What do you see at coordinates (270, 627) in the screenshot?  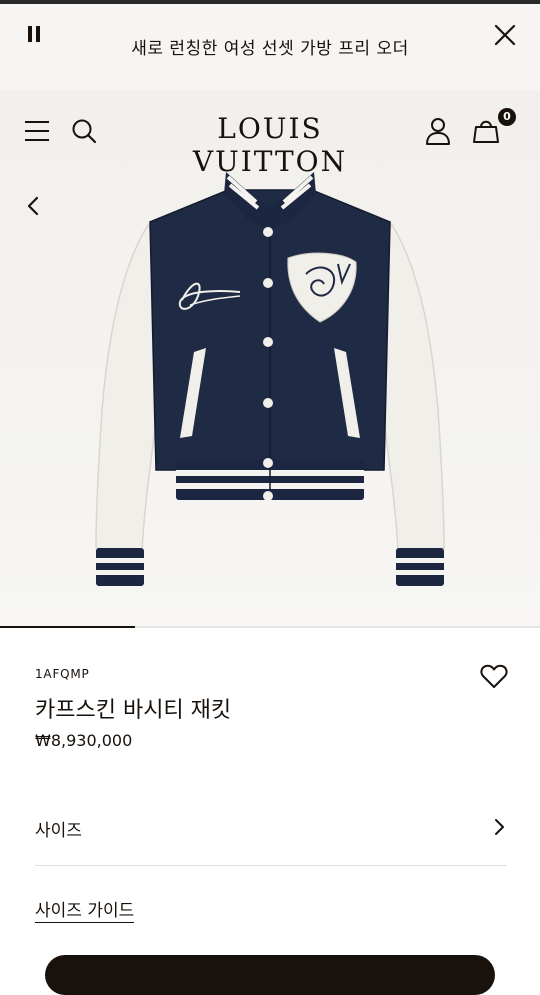 I see `gallery-progress` at bounding box center [270, 627].